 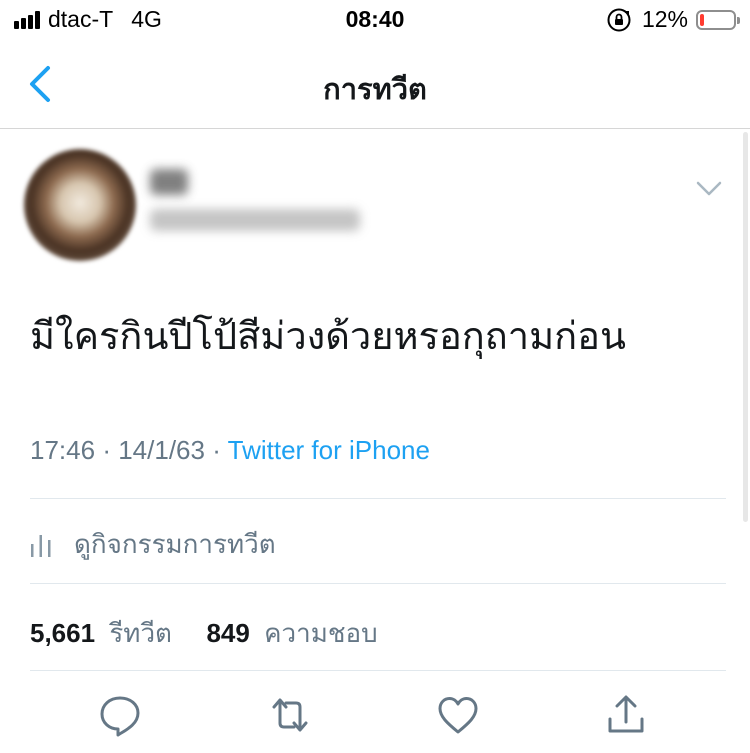 I want to click on battery-fill, so click(x=702, y=19).